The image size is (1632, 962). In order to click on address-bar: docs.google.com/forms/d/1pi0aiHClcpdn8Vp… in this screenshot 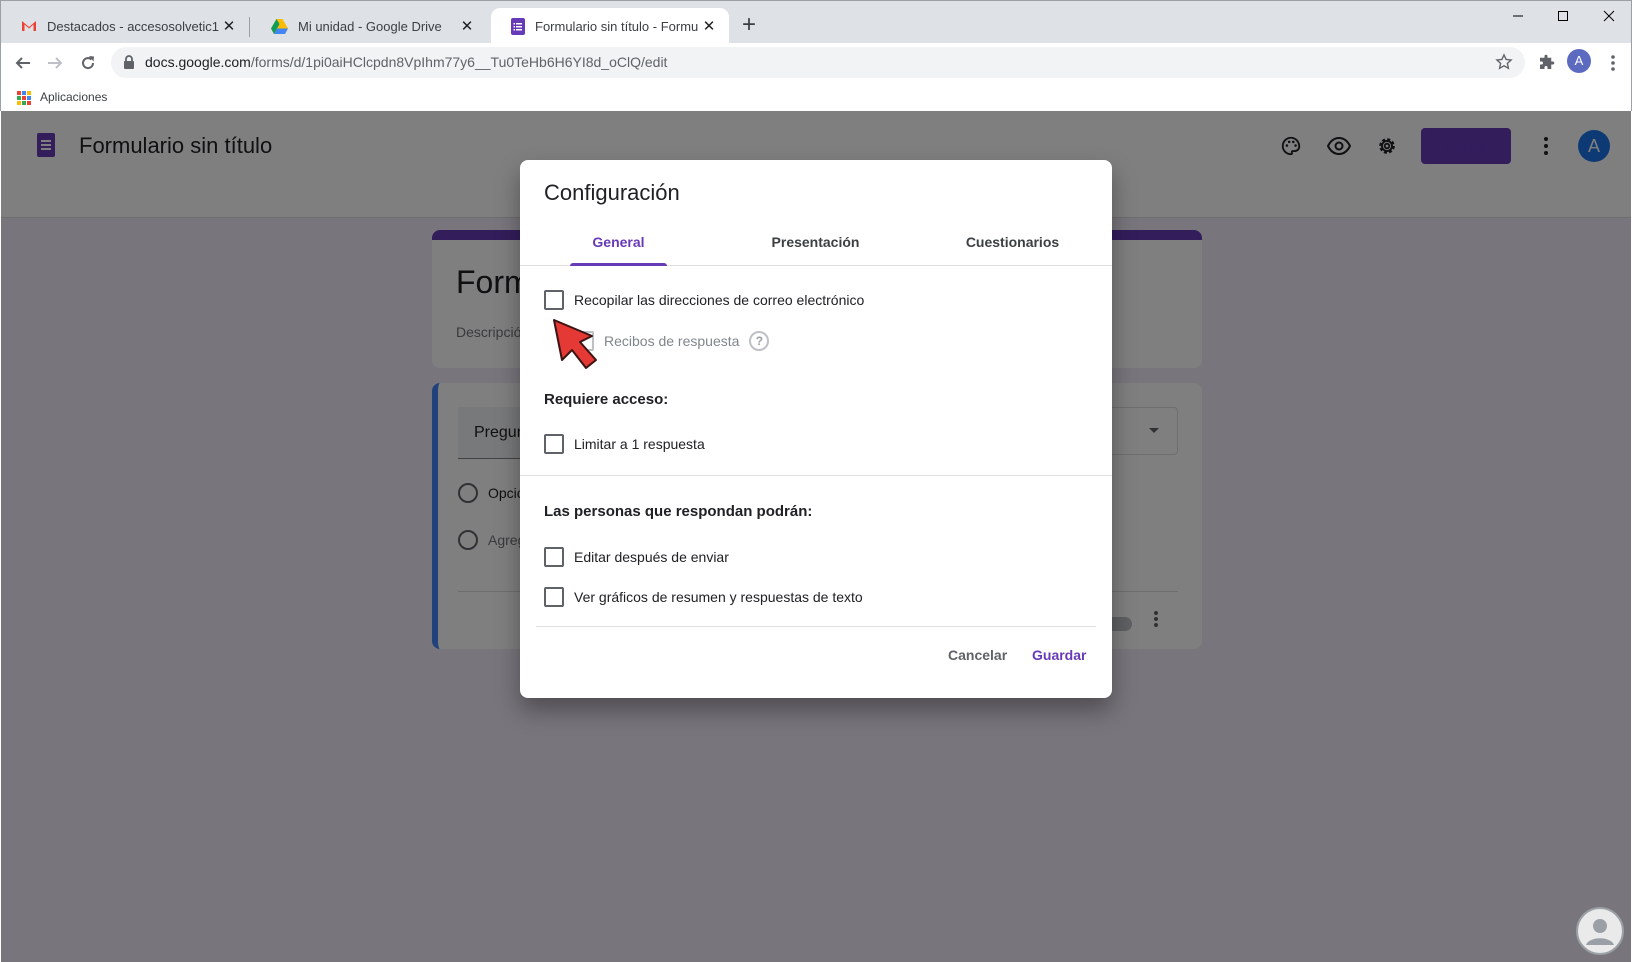, I will do `click(818, 62)`.